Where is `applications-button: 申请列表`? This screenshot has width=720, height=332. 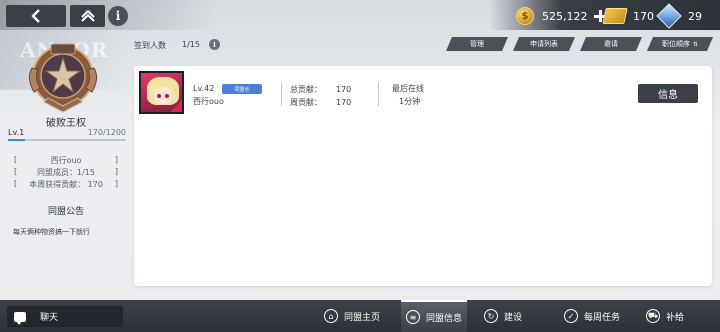 applications-button: 申请列表 is located at coordinates (544, 44).